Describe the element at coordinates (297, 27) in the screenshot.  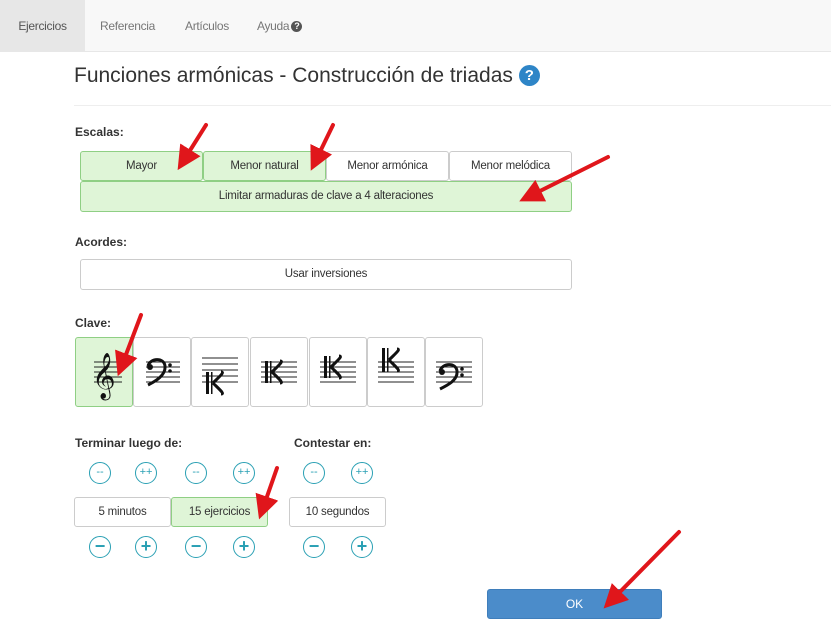
I see `question-circle-icon: ?` at that location.